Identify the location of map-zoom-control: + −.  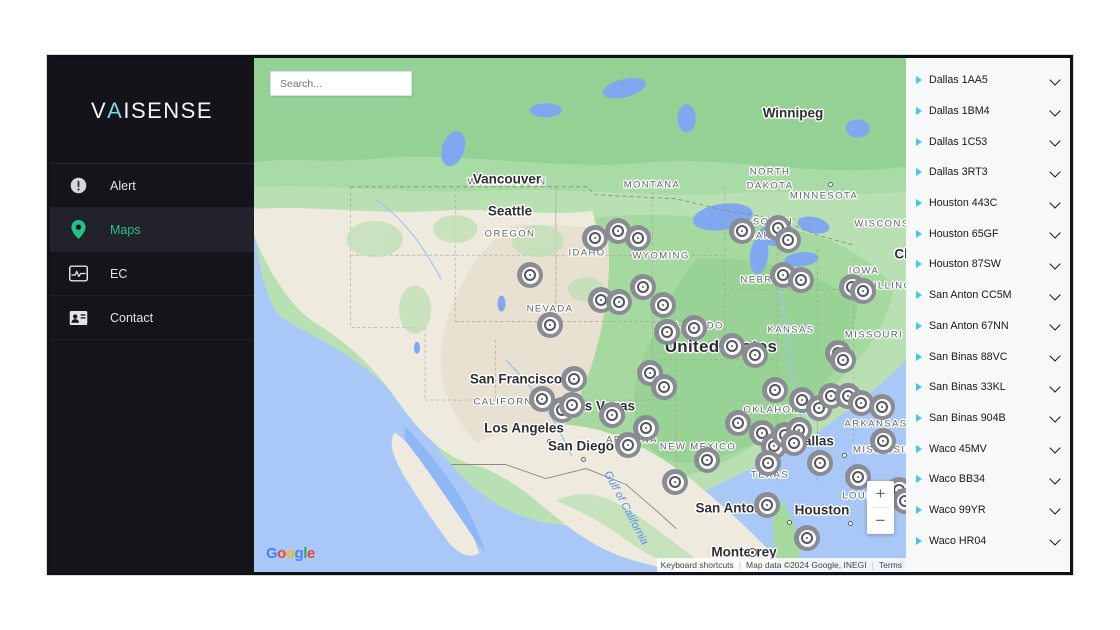
(880, 507).